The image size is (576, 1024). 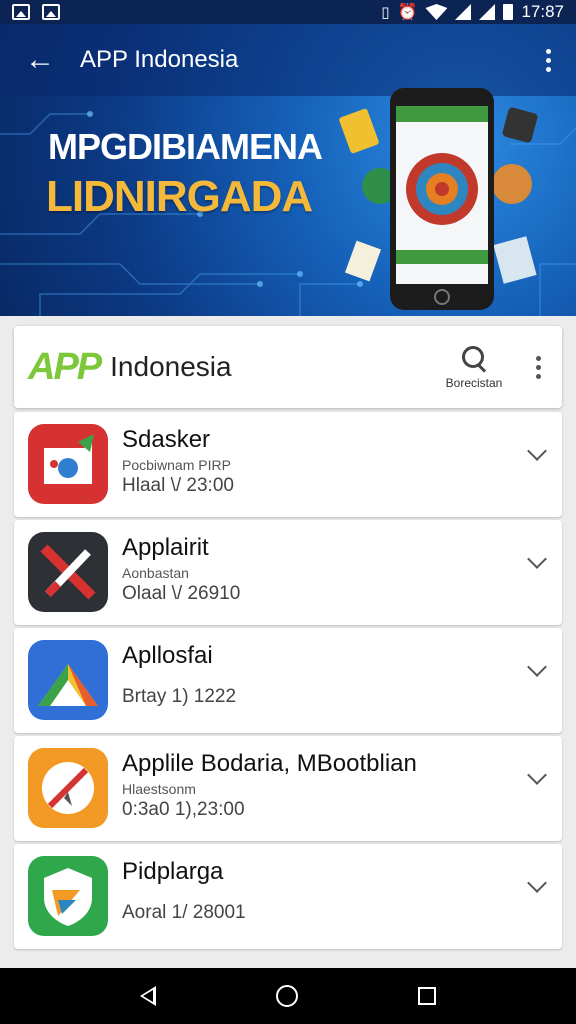 I want to click on search-label: Borecistan, so click(x=474, y=383).